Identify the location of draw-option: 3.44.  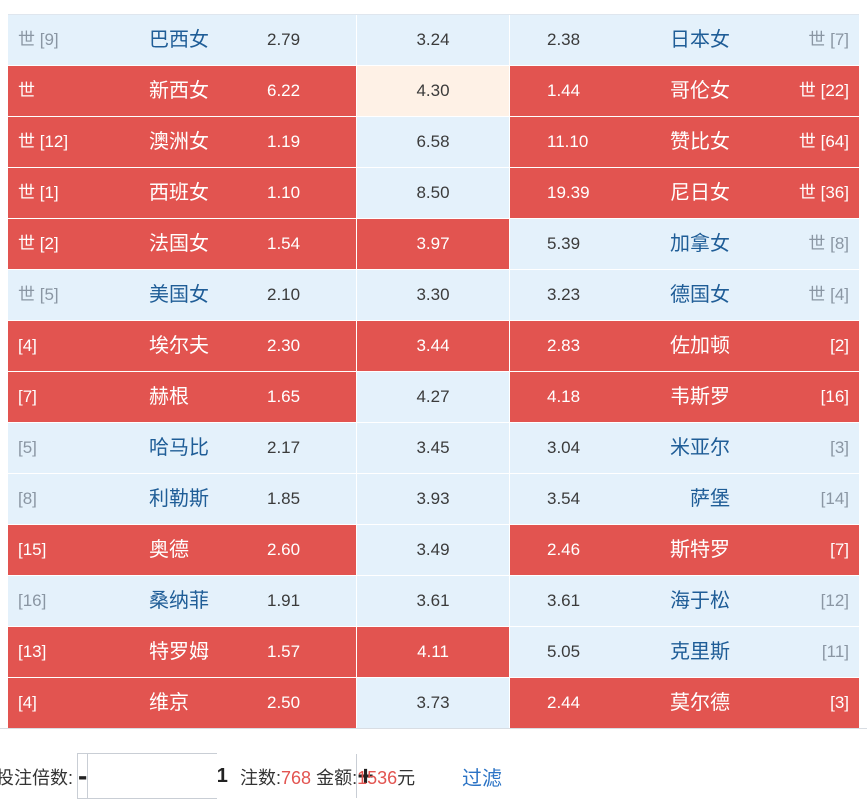
(433, 346).